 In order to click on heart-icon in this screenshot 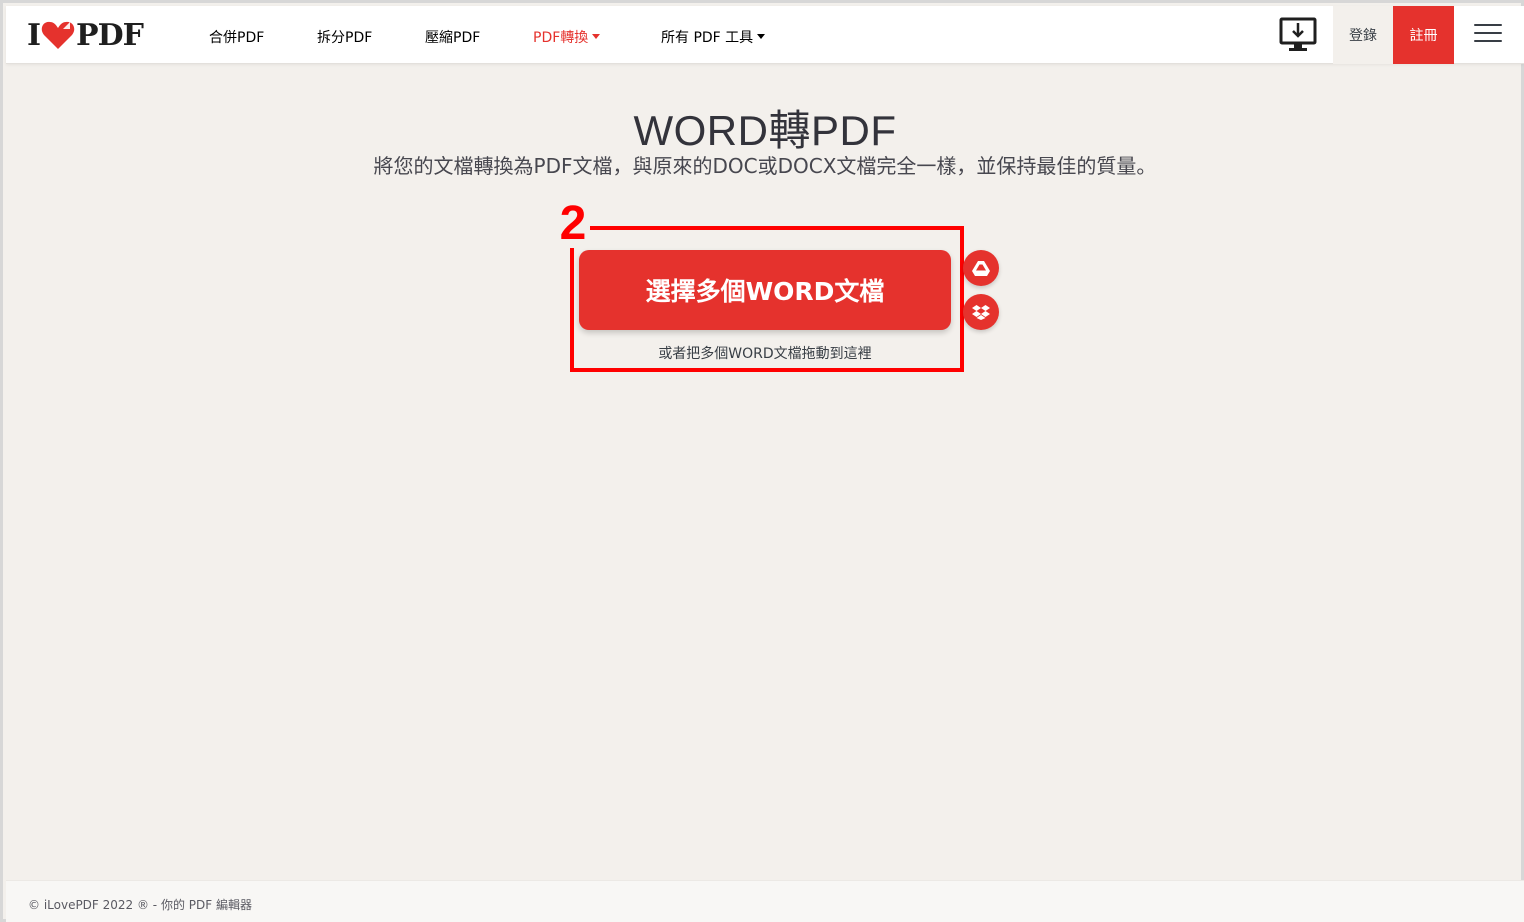, I will do `click(58, 35)`.